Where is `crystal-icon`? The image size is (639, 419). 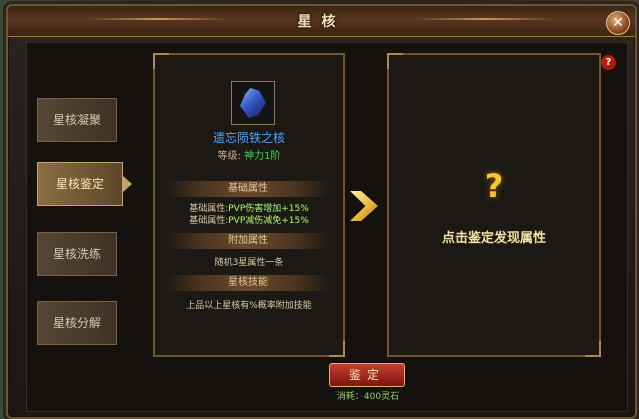
crystal-icon is located at coordinates (253, 103).